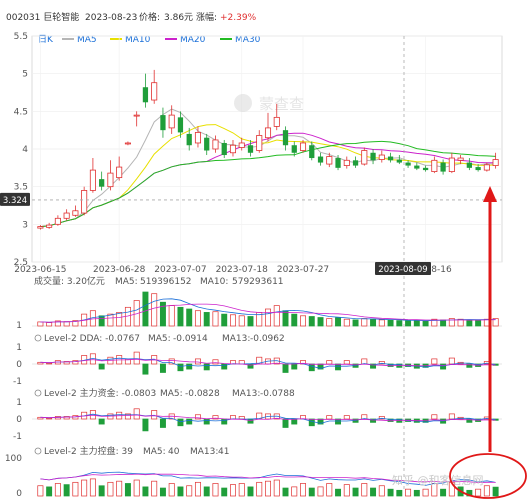  What do you see at coordinates (204, 452) in the screenshot?
I see `main-control-ma13-label: MA13:` at bounding box center [204, 452].